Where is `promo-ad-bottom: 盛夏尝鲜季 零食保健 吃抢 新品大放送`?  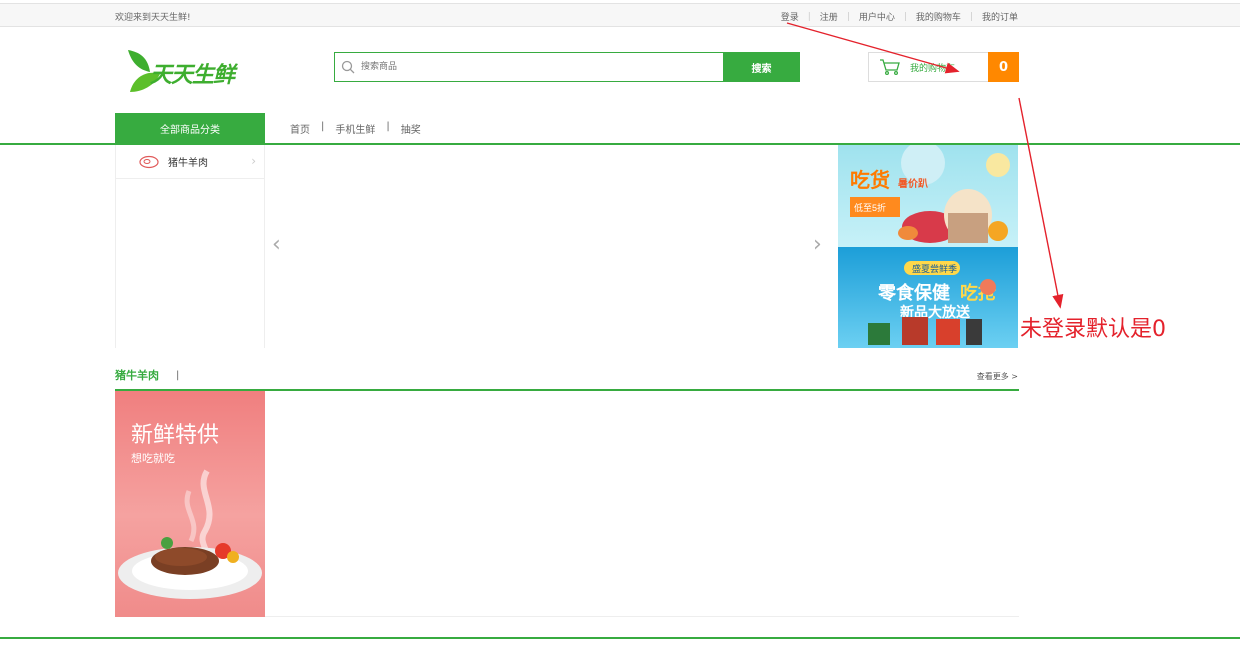 promo-ad-bottom: 盛夏尝鲜季 零食保健 吃抢 新品大放送 is located at coordinates (928, 297).